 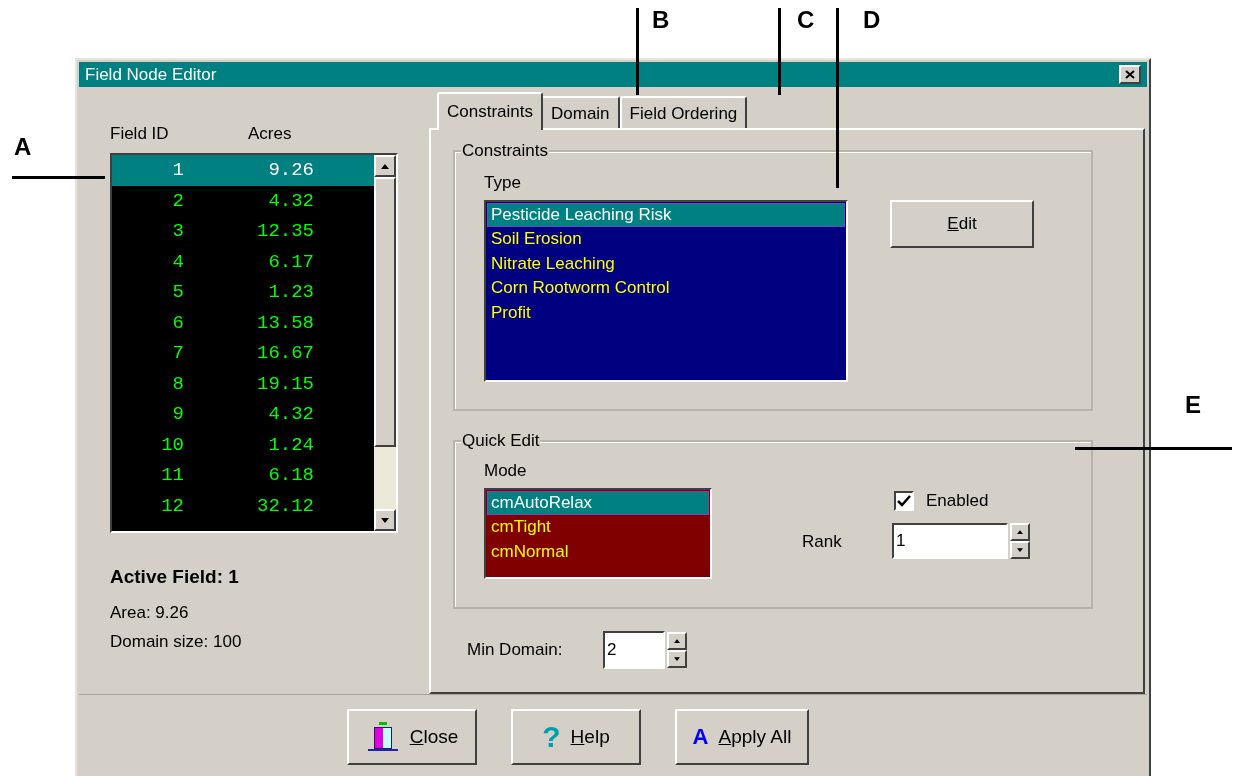 What do you see at coordinates (598, 503) in the screenshot?
I see `list-item: cmAutoRelax` at bounding box center [598, 503].